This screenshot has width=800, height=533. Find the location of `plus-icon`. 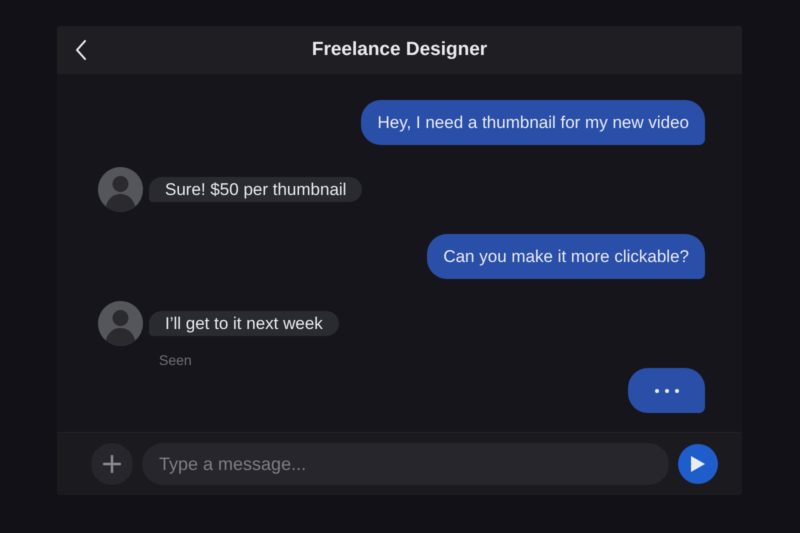

plus-icon is located at coordinates (112, 464).